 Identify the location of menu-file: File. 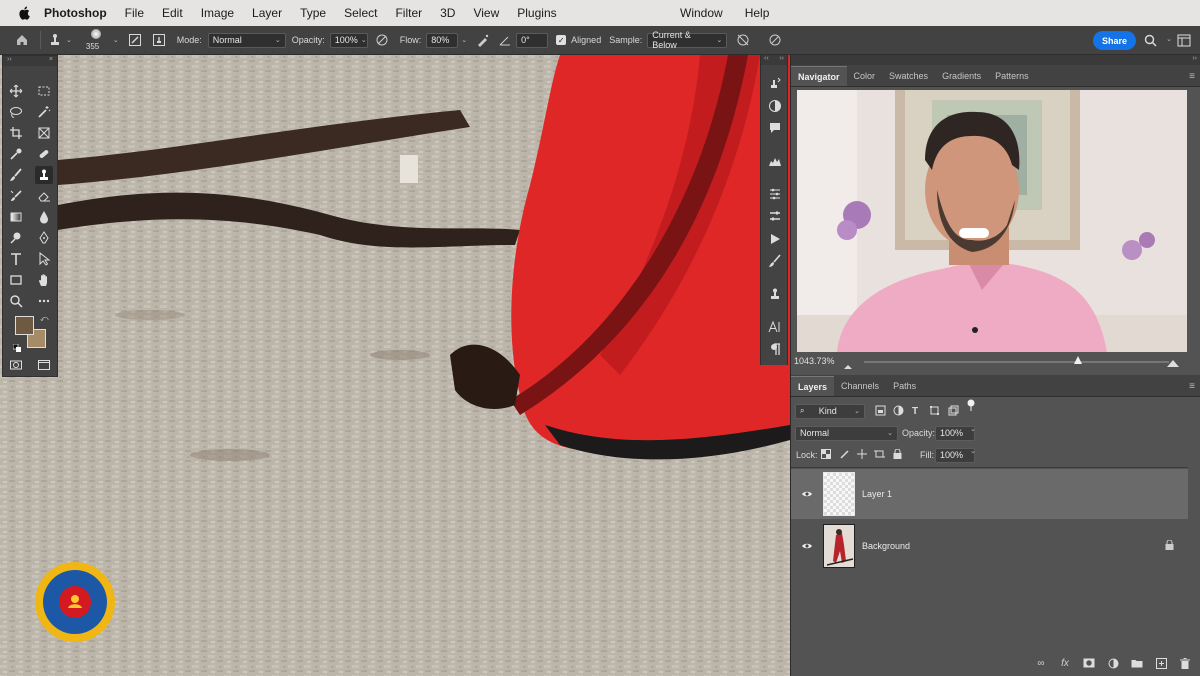
(134, 13).